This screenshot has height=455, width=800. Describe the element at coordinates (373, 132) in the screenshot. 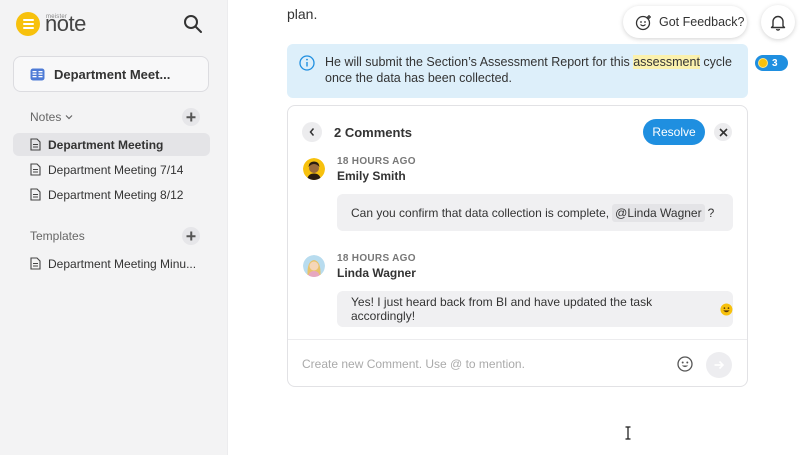

I see `comments-title: 2 Comments` at that location.